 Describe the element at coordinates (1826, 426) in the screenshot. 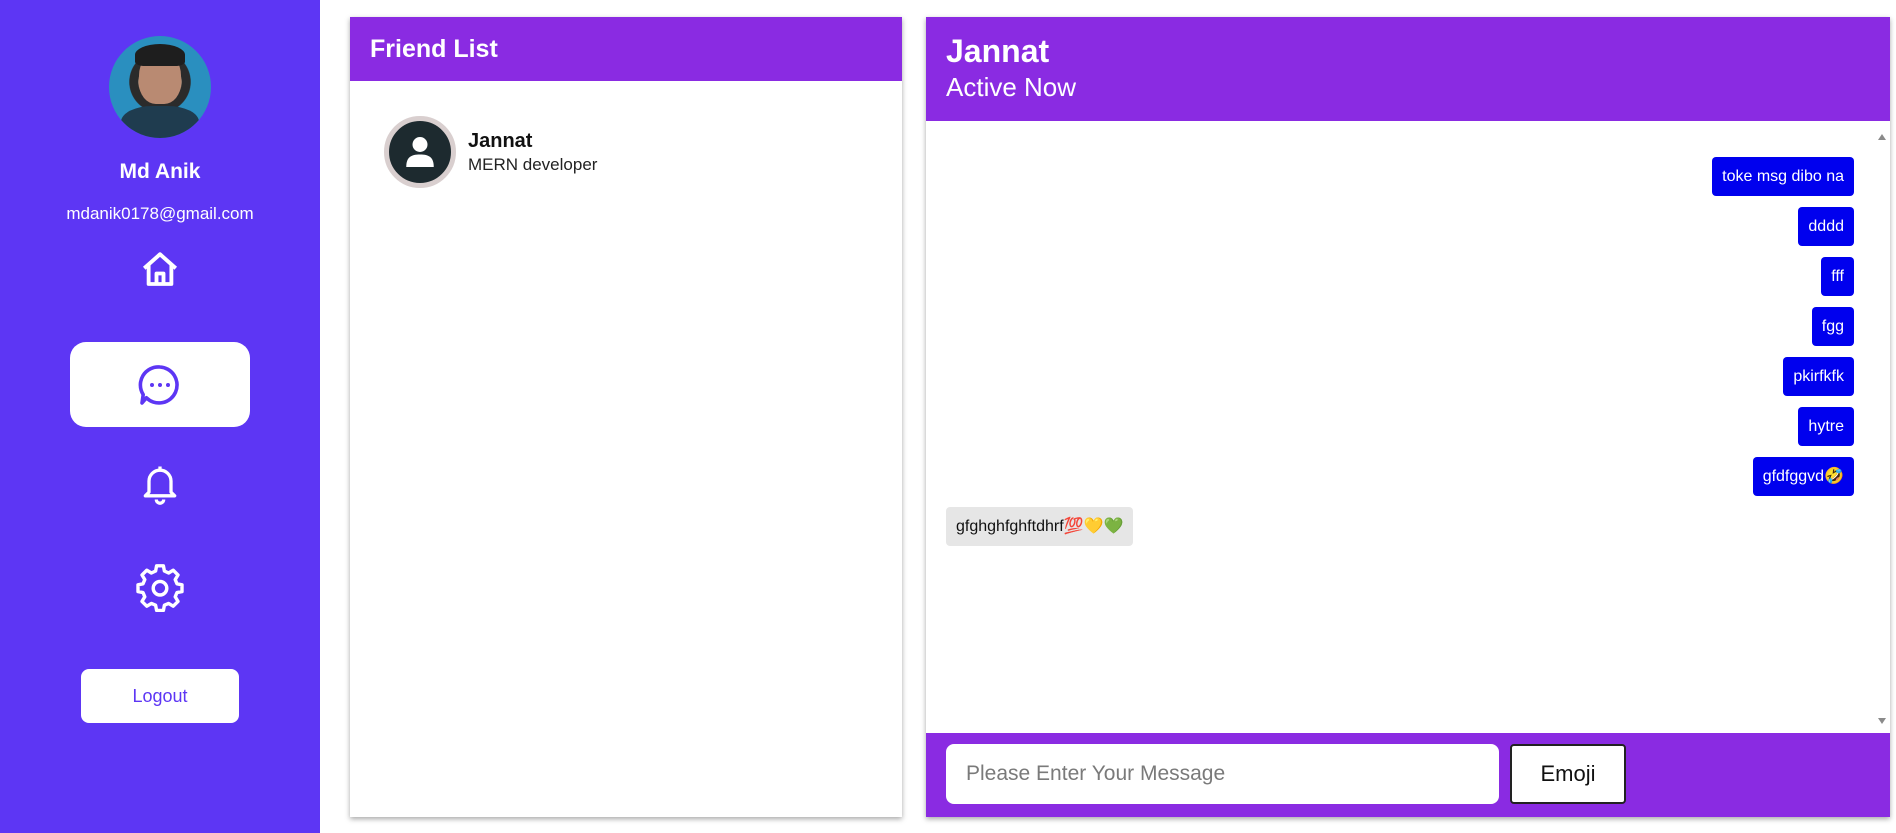

I see `sent-message: hytre` at that location.